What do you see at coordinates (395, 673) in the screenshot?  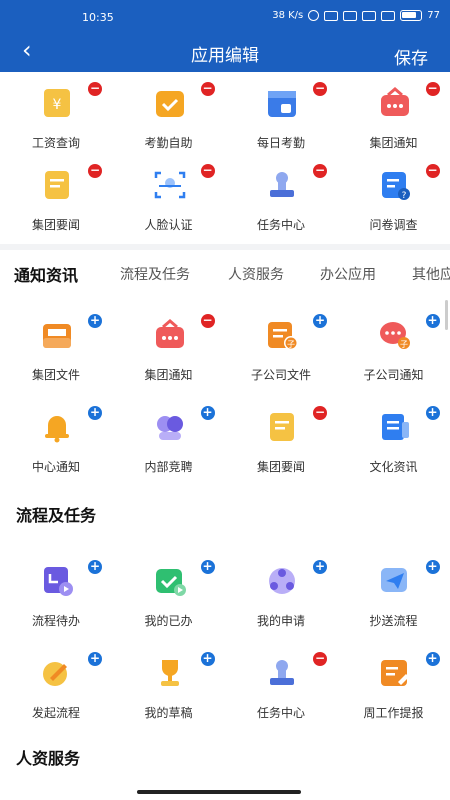 I see `report-icon` at bounding box center [395, 673].